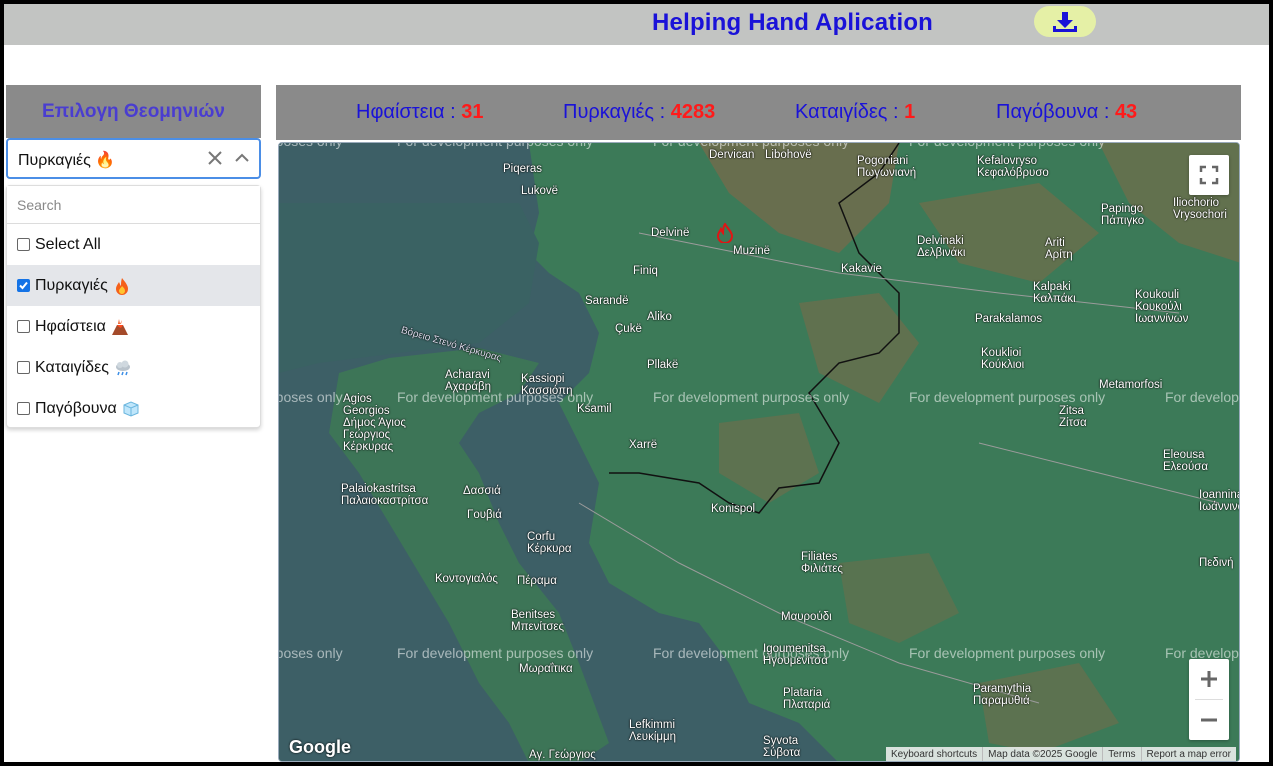 Image resolution: width=1273 pixels, height=766 pixels. What do you see at coordinates (522, 169) in the screenshot?
I see `map-label: Piqeras` at bounding box center [522, 169].